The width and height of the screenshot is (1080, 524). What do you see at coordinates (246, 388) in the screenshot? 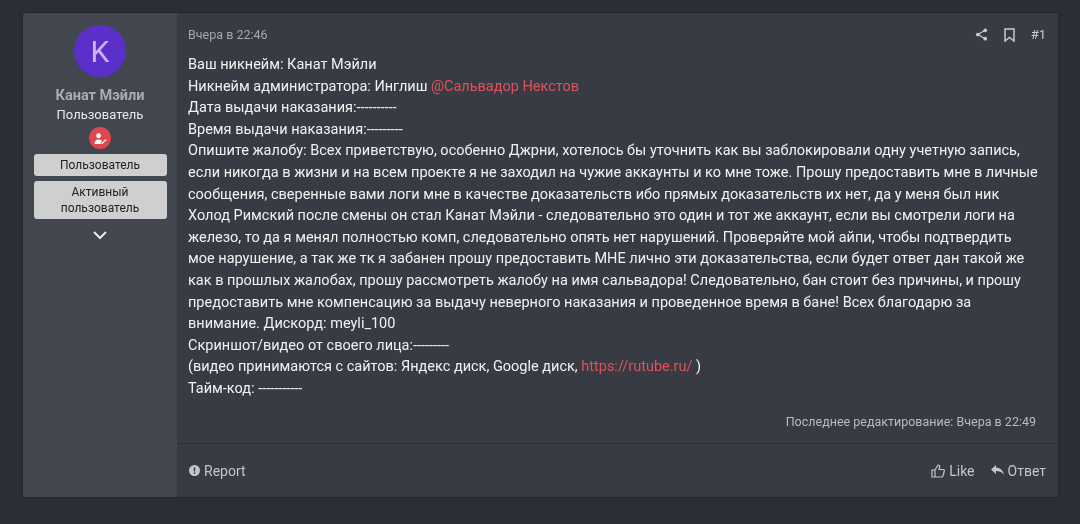
I see `post-text-line: Тайм-код: -----------` at bounding box center [246, 388].